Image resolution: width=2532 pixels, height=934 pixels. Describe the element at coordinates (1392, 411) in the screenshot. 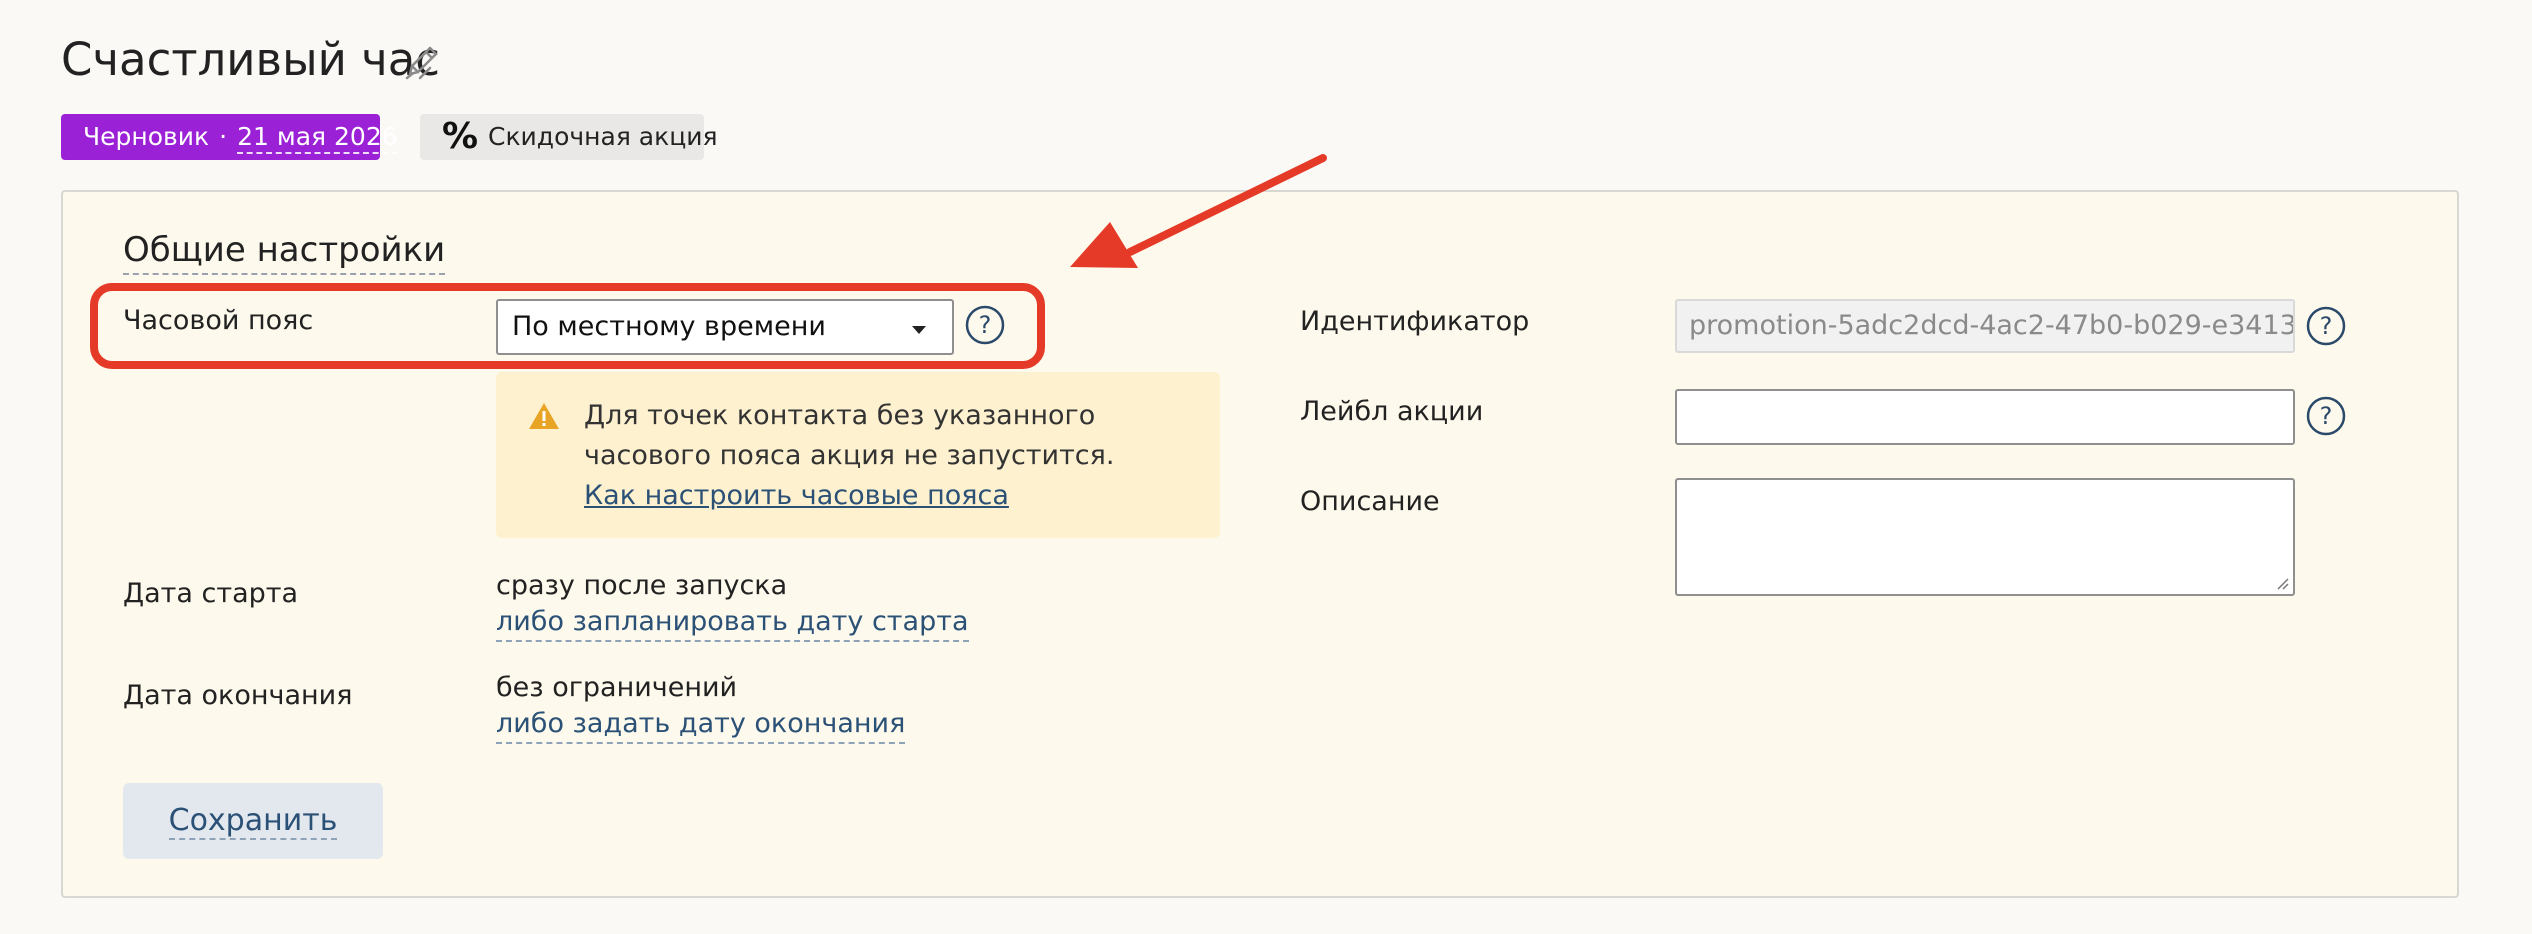

I see `promo-label-label: Лейбл акции` at that location.